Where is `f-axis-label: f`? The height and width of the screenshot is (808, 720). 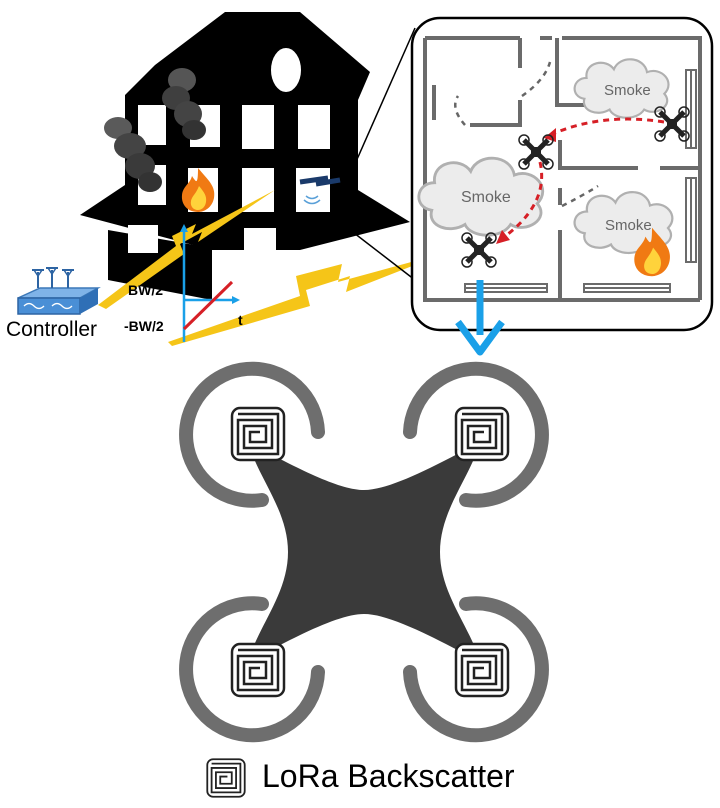
f-axis-label: f is located at coordinates (174, 266).